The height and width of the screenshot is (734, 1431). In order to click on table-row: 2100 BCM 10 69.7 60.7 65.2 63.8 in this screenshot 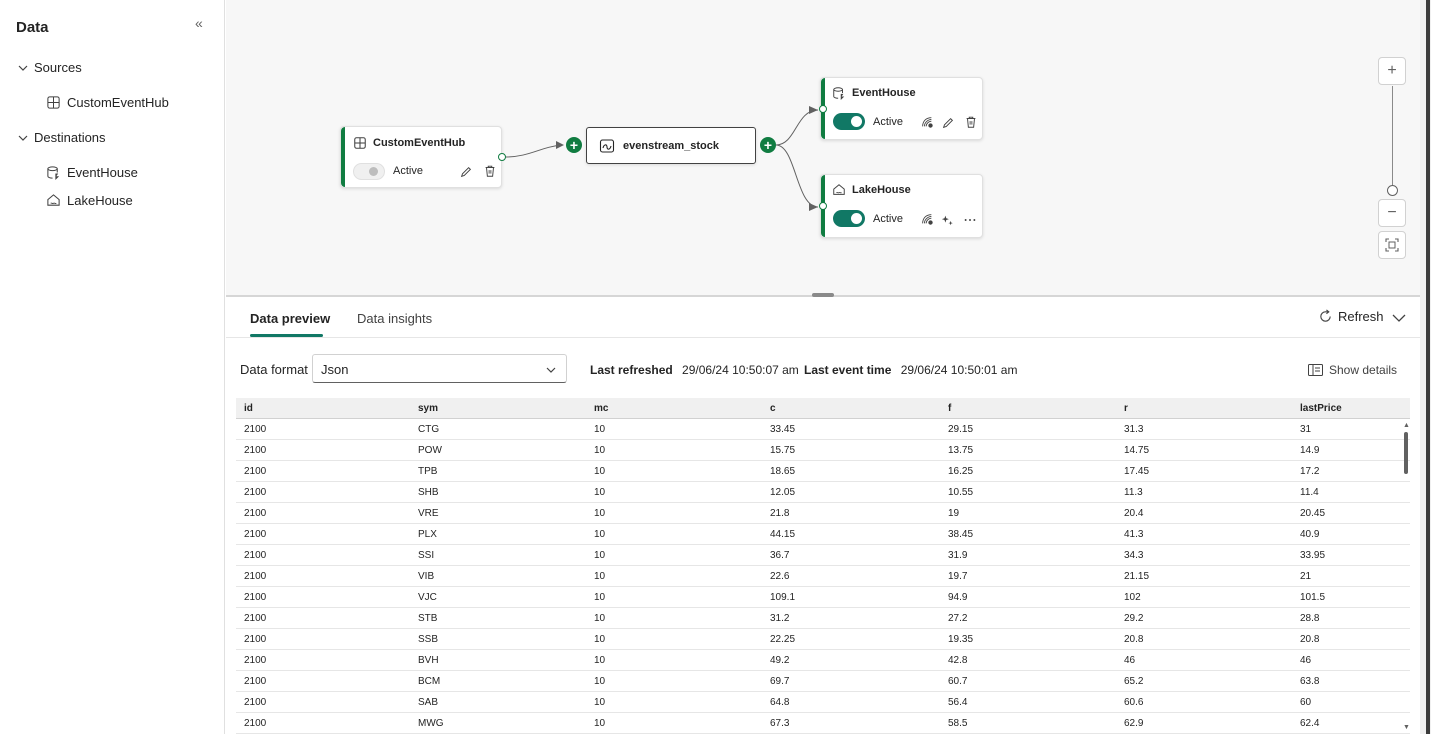, I will do `click(823, 681)`.